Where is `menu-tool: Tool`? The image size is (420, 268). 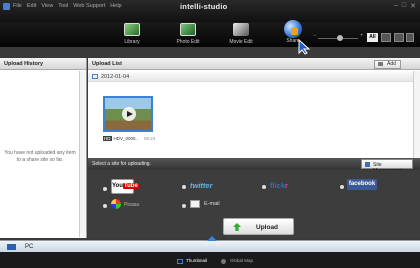
menu-tool: Tool is located at coordinates (63, 6).